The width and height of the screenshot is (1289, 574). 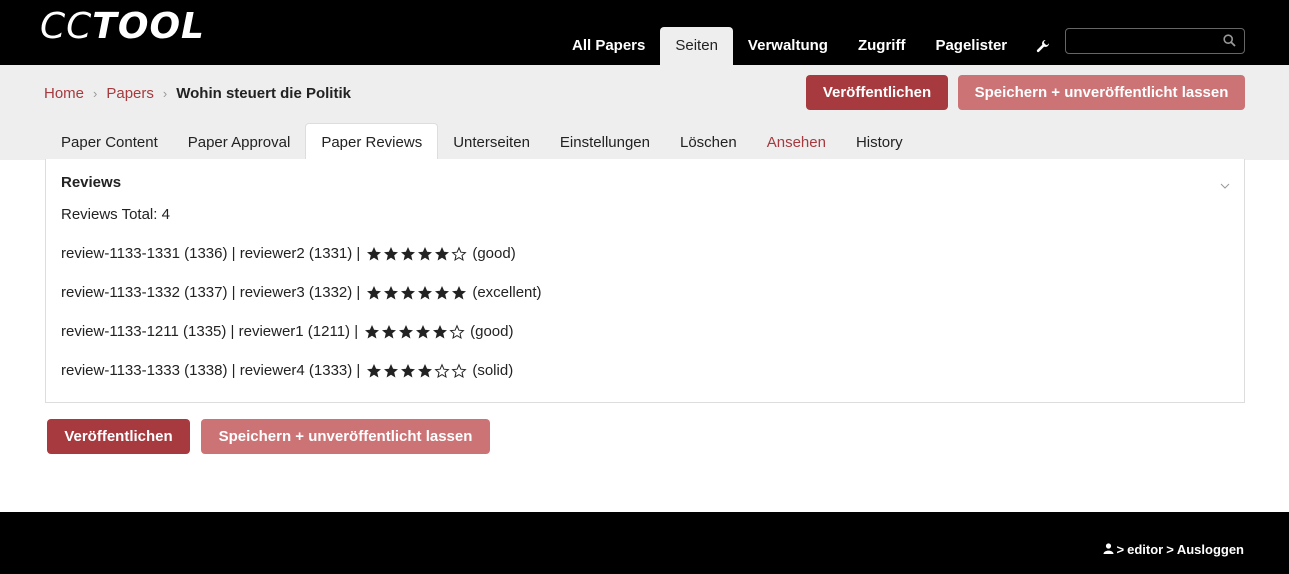 What do you see at coordinates (696, 46) in the screenshot?
I see `nav-item-seiten: Seiten` at bounding box center [696, 46].